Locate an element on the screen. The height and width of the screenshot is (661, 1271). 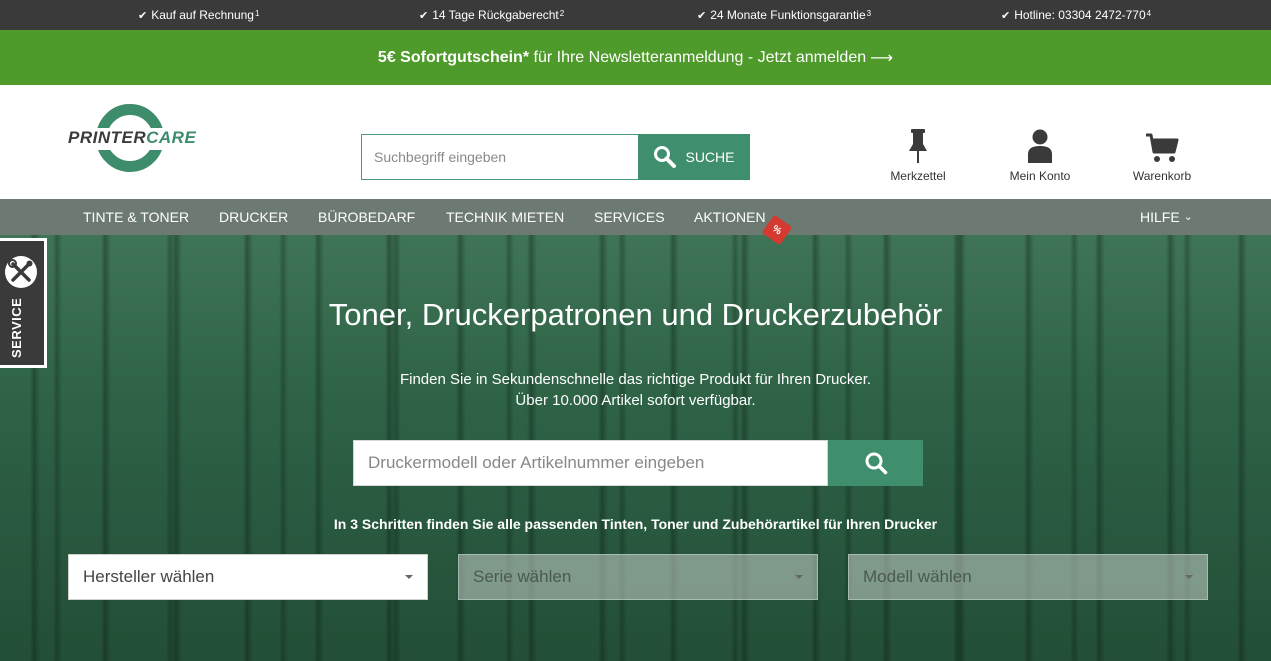
model-select-label: Modell wählen is located at coordinates (917, 576).